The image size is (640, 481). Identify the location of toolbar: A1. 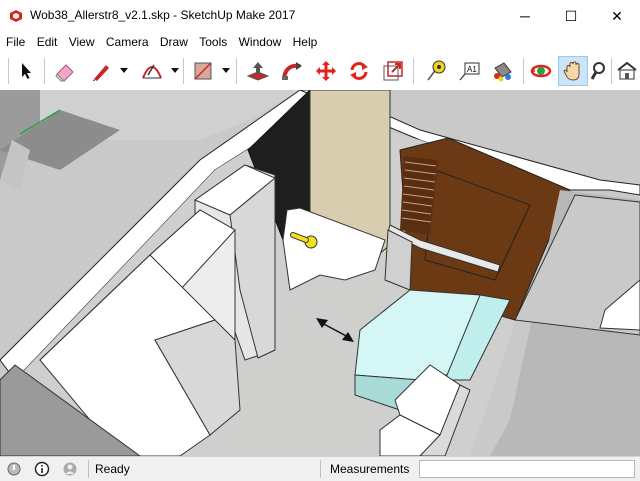
(320, 71).